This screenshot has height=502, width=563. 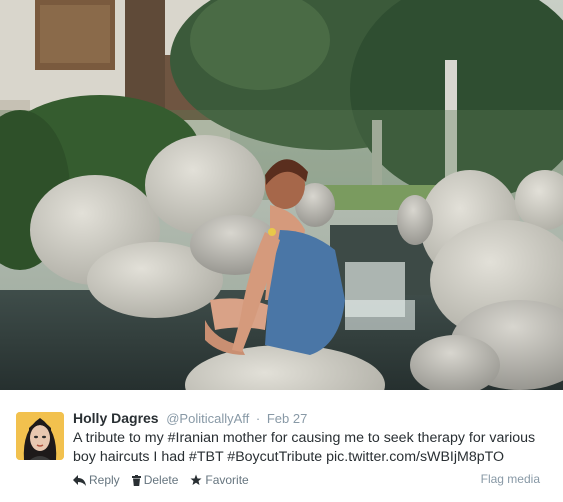 I want to click on display-name: Holly Dagres, so click(x=116, y=418).